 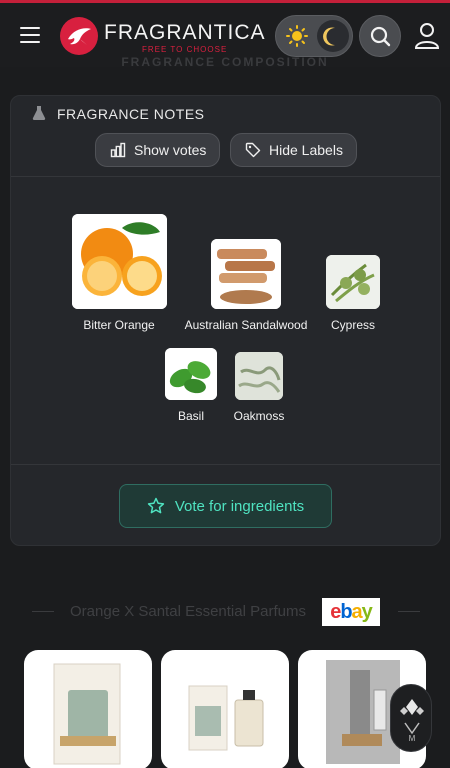 What do you see at coordinates (185, 33) in the screenshot?
I see `brand-name: FRAGRANTICA` at bounding box center [185, 33].